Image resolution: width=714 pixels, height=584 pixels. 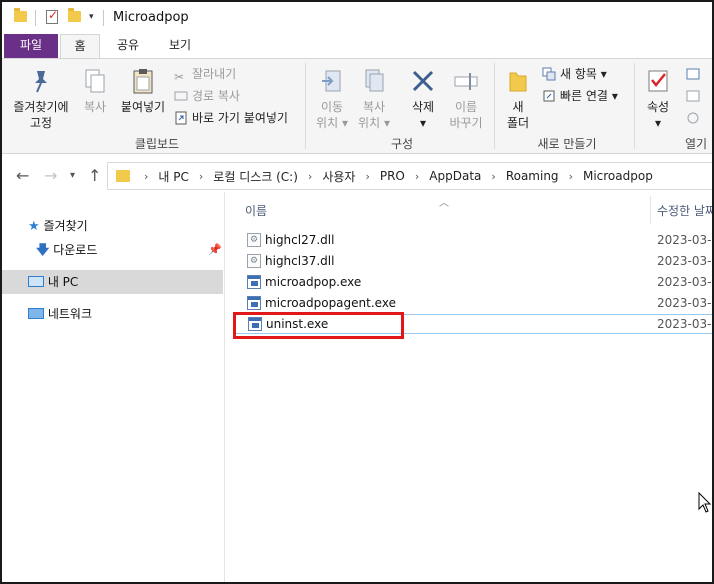 What do you see at coordinates (693, 74) in the screenshot?
I see `open-icon` at bounding box center [693, 74].